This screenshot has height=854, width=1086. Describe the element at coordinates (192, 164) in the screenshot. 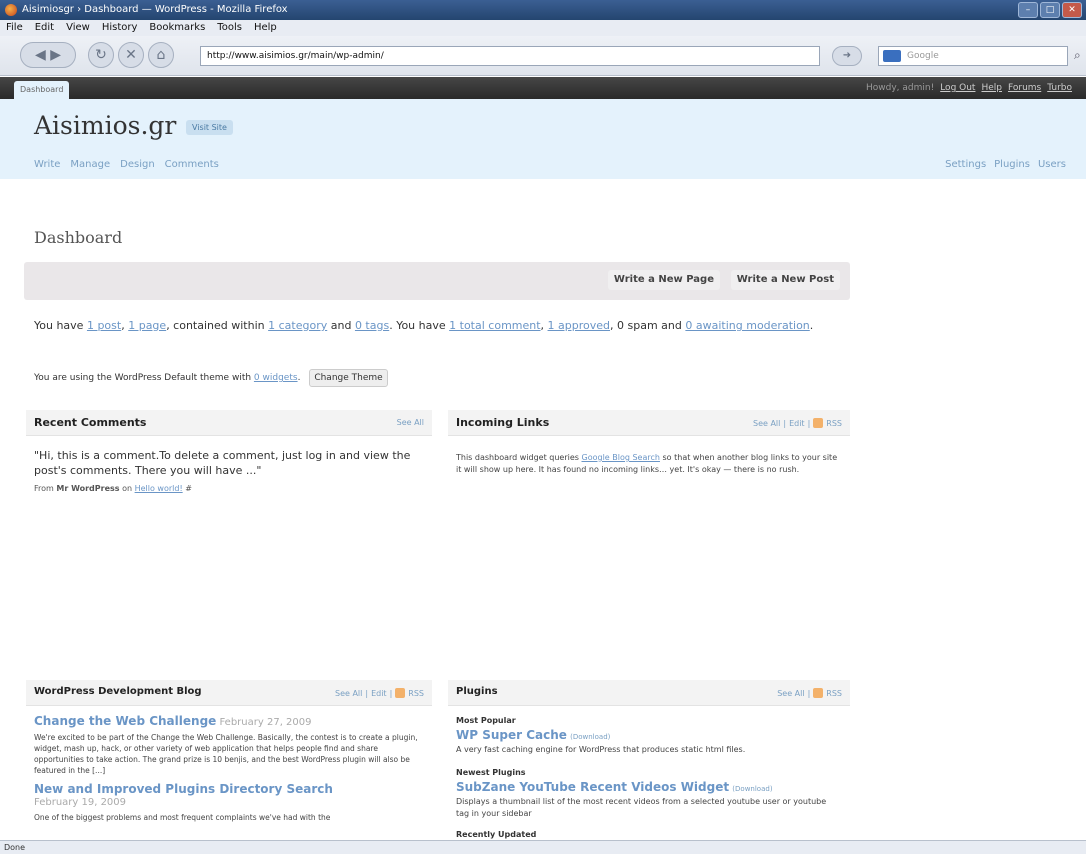

I see `nav-comments: Comments` at that location.